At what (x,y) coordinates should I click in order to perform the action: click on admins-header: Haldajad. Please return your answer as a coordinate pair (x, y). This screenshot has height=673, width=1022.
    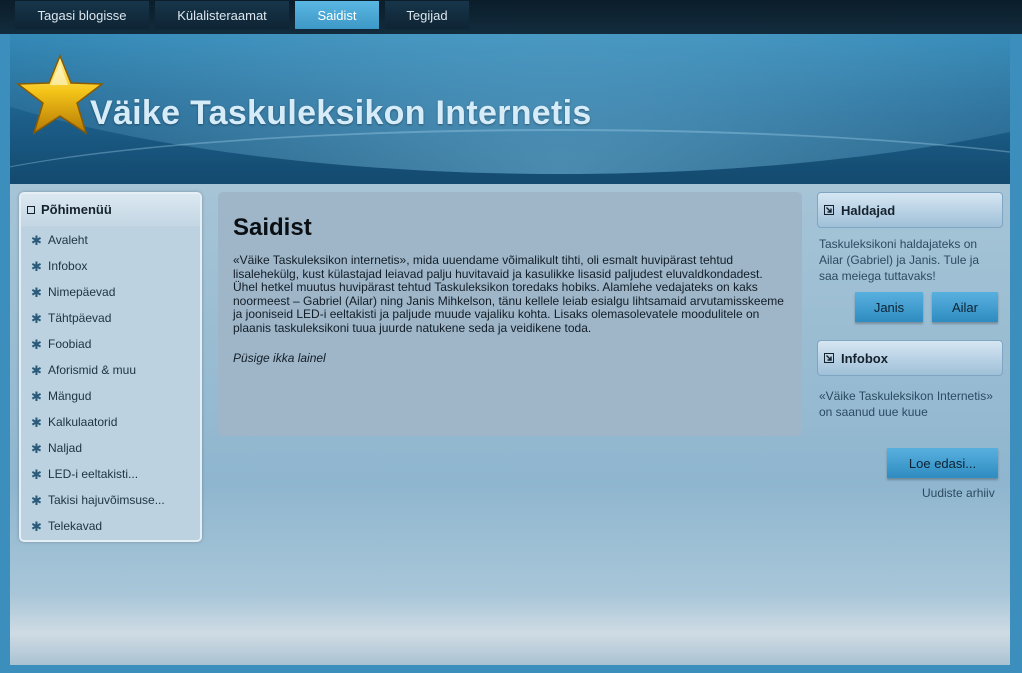
    Looking at the image, I should click on (910, 210).